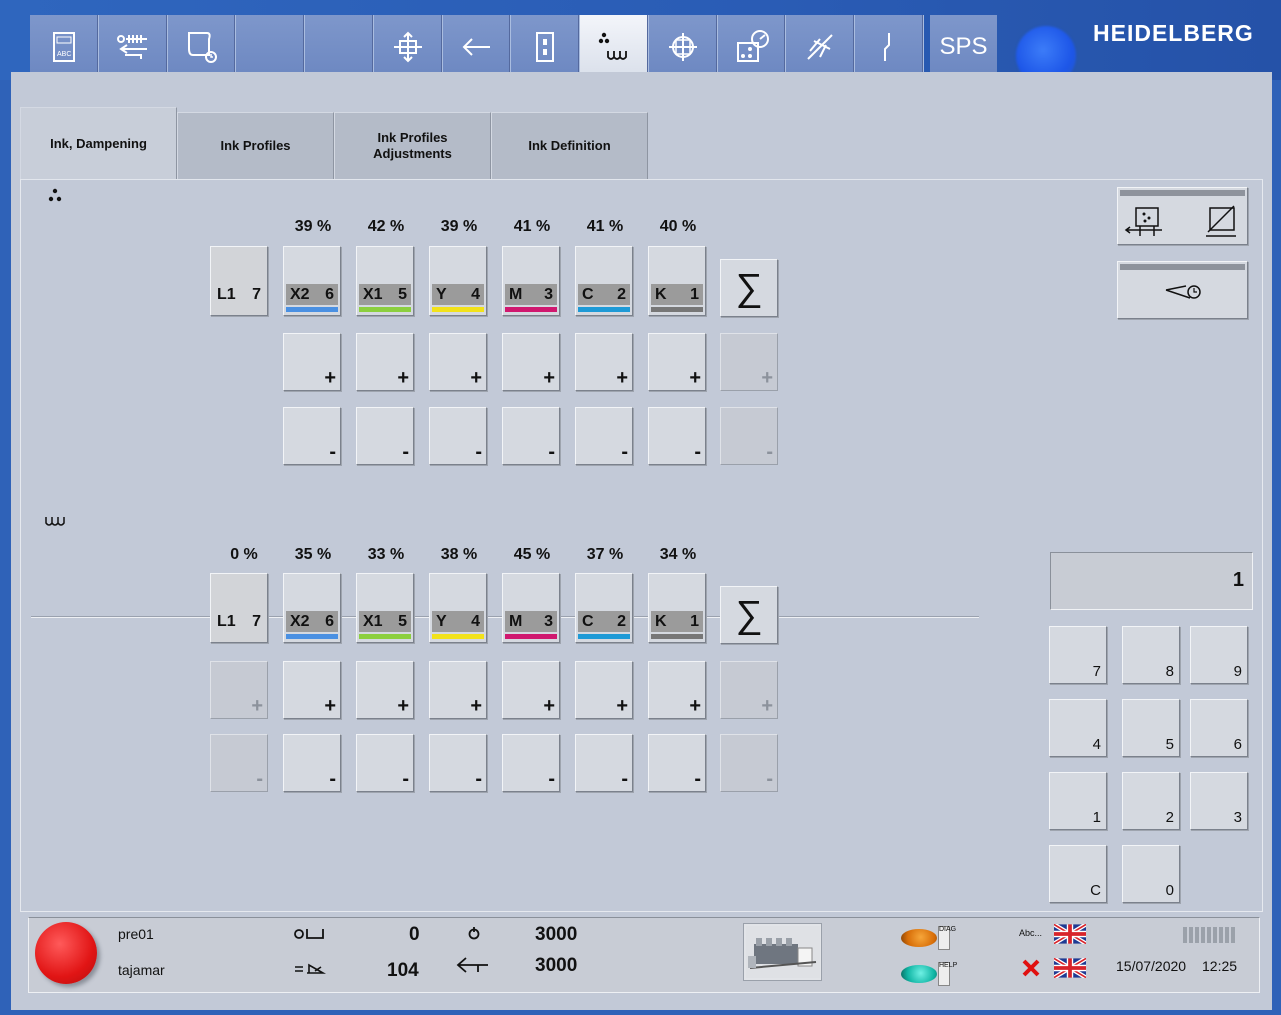  Describe the element at coordinates (133, 47) in the screenshot. I see `tool-delivery-transfer` at that location.